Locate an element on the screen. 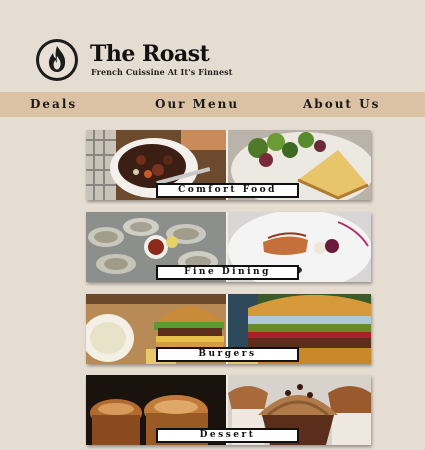 This screenshot has height=450, width=425. nav-bar: Deals Our Menu About Us is located at coordinates (212, 104).